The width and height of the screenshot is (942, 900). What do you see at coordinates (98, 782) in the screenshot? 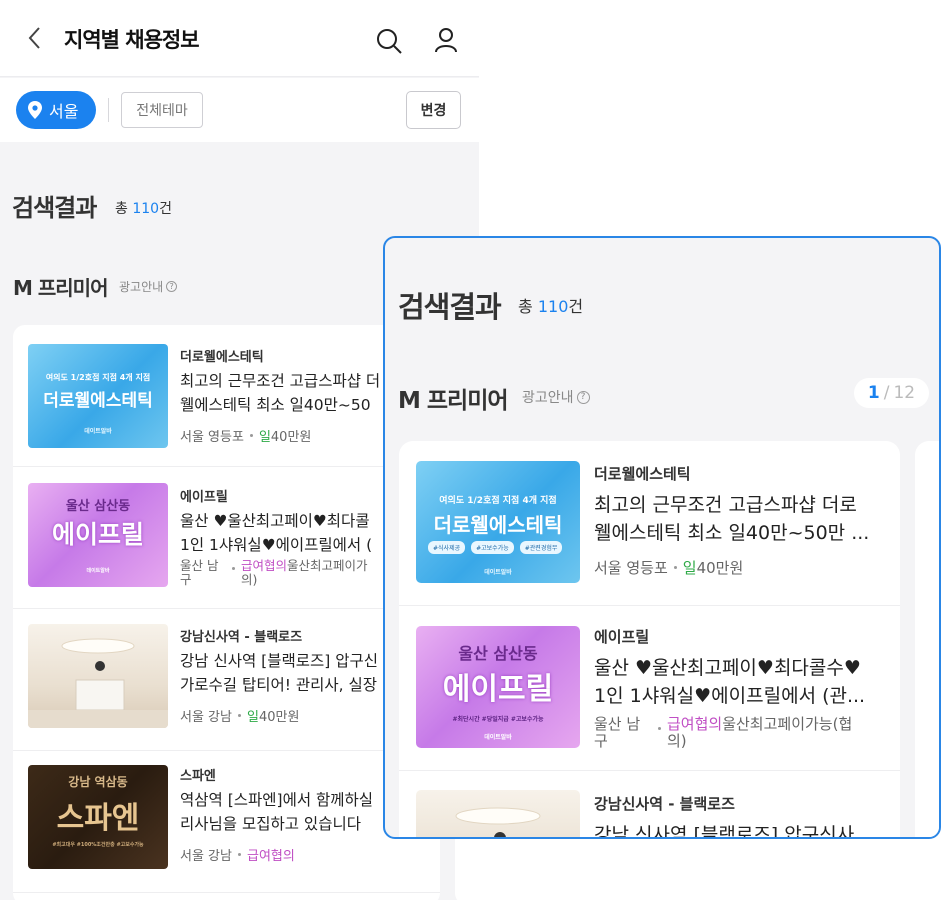
I see `thumb-caption: 강남 역삼동` at bounding box center [98, 782].